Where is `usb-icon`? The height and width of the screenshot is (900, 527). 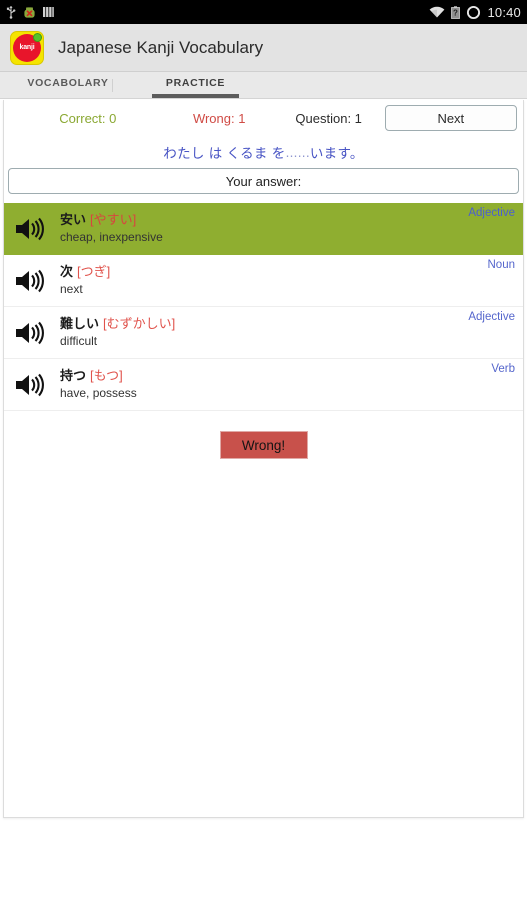 usb-icon is located at coordinates (11, 12).